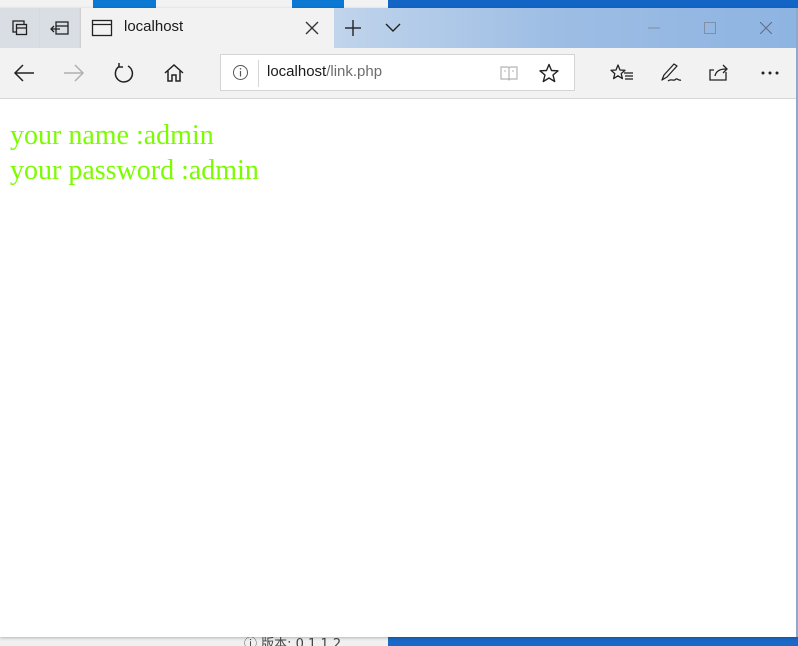  What do you see at coordinates (207, 28) in the screenshot?
I see `active-tab: localhost` at bounding box center [207, 28].